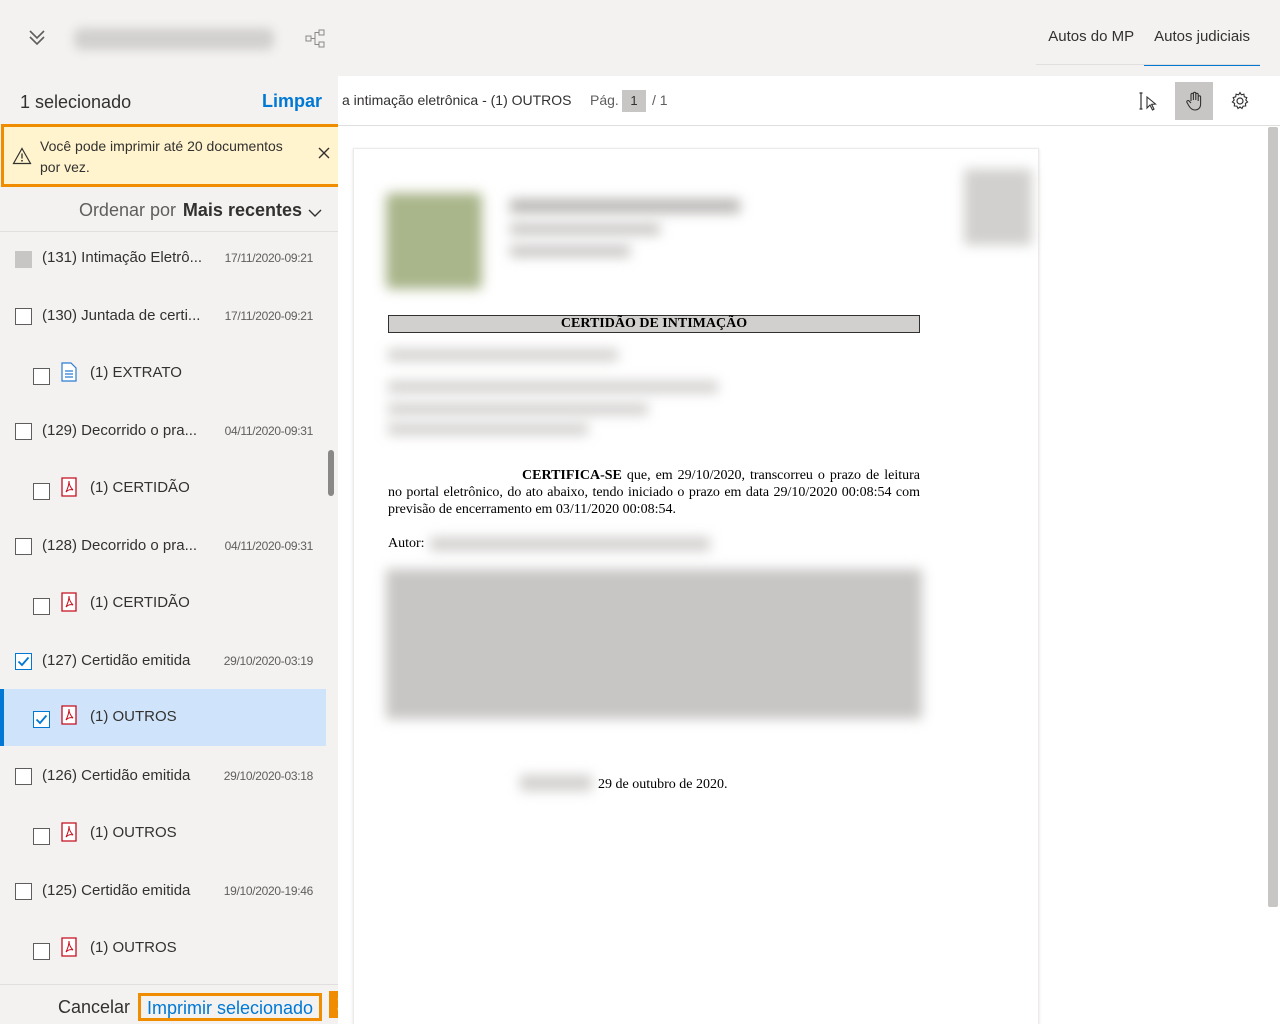 The image size is (1280, 1024). I want to click on text-select-icon, so click(1148, 101).